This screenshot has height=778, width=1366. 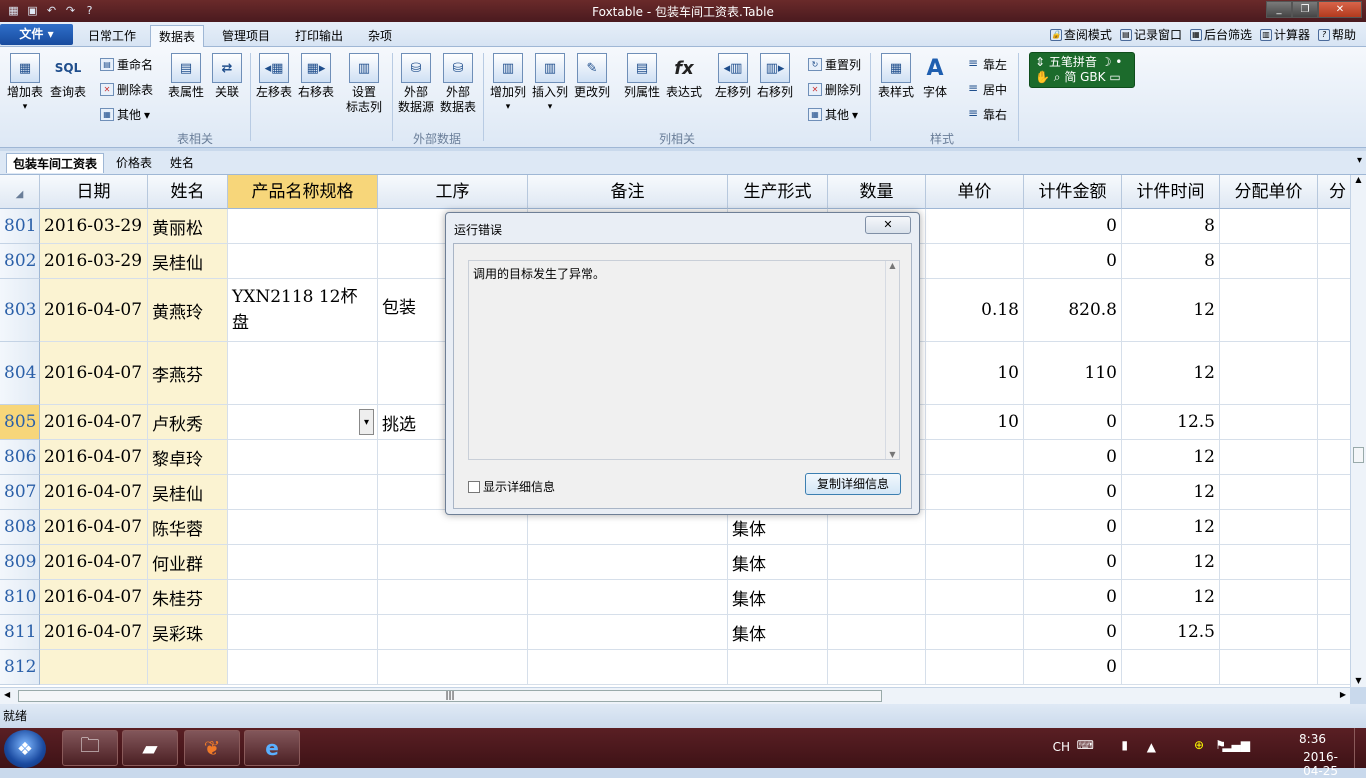 I want to click on change-column-button: ✎ 更改列, so click(x=592, y=76).